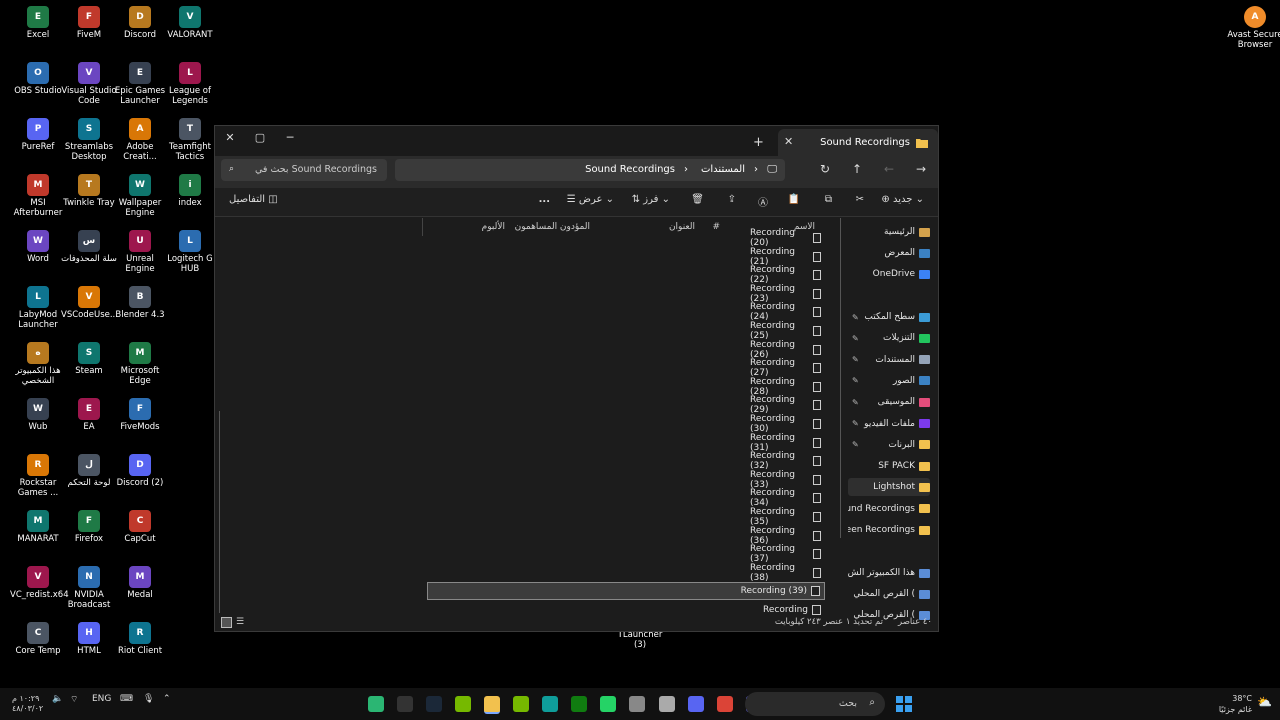 This screenshot has width=1280, height=720. Describe the element at coordinates (89, 247) in the screenshot. I see `desktop-icon: س سلة المحذوفات` at that location.